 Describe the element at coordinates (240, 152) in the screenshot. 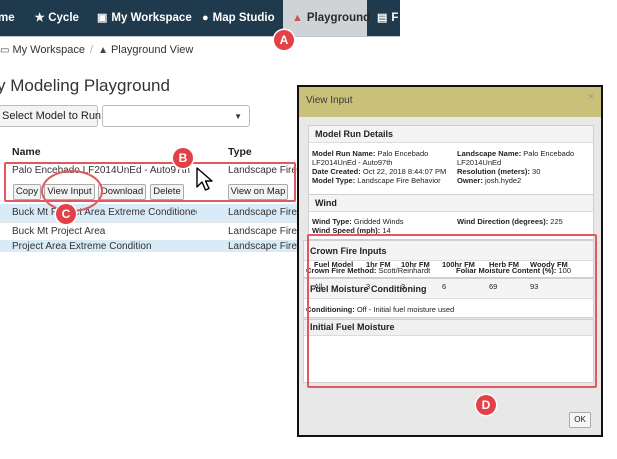

I see `column-header-type: Type` at that location.